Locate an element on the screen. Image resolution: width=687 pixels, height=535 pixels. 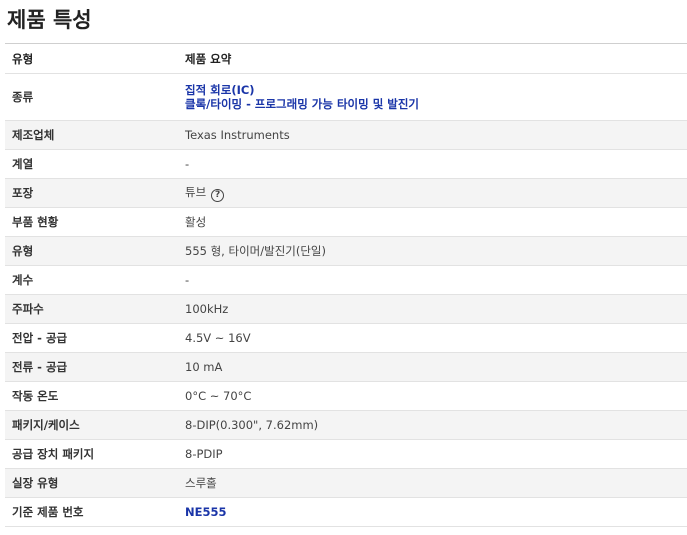
table-row-count: 계수 - is located at coordinates (346, 280).